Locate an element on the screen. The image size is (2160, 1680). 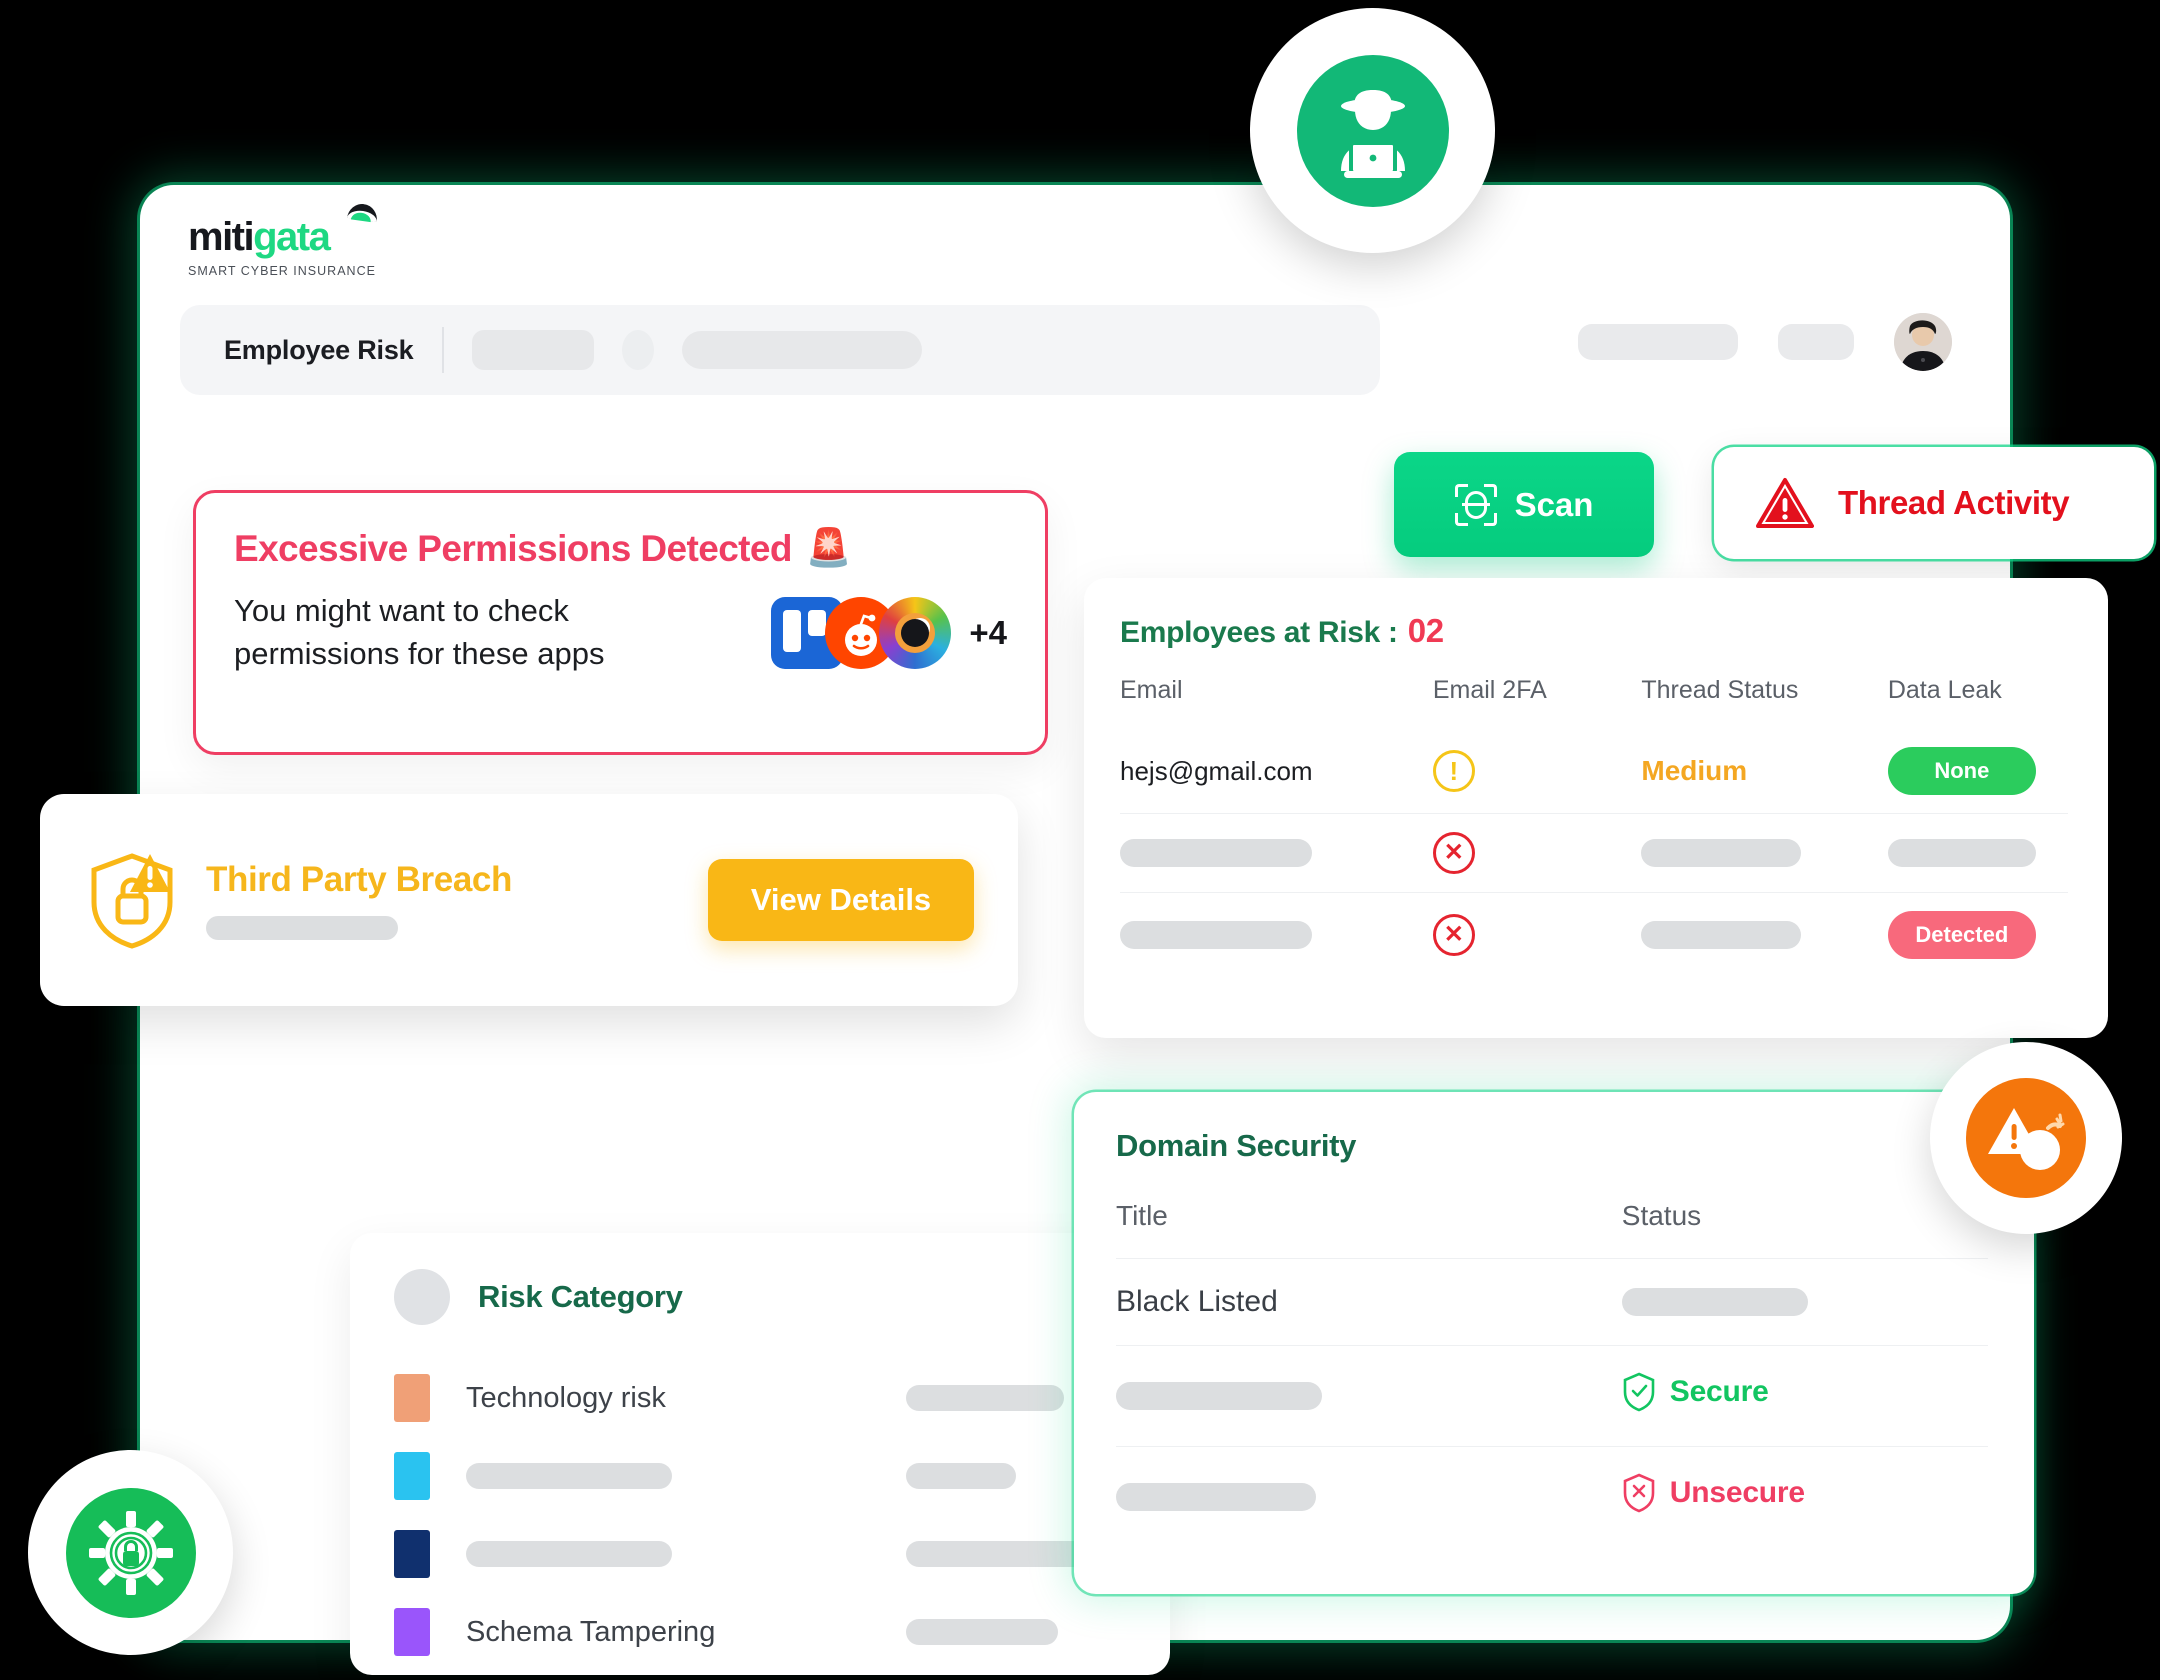
thread-status-value: Medium is located at coordinates (1694, 770).